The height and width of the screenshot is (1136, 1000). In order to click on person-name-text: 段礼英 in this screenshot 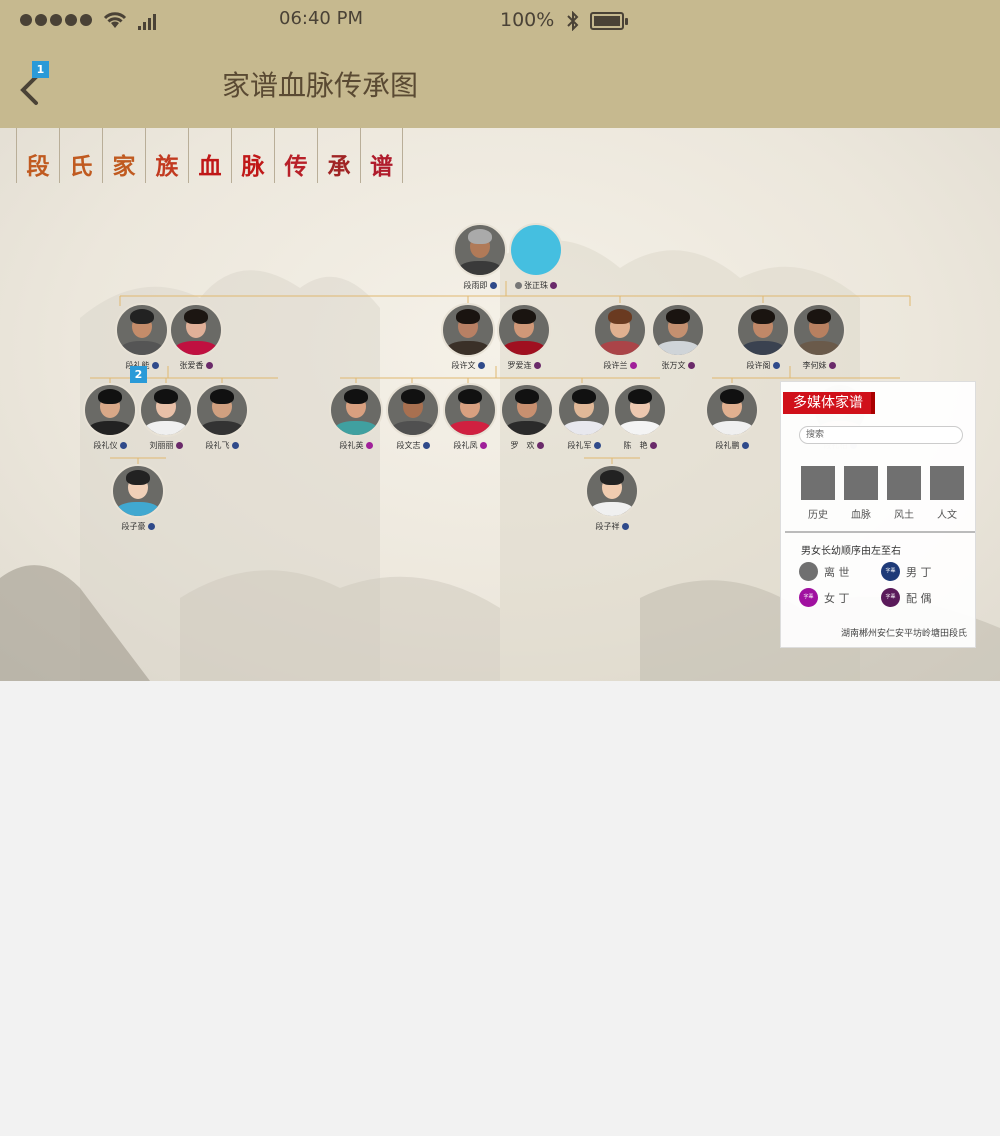, I will do `click(351, 445)`.